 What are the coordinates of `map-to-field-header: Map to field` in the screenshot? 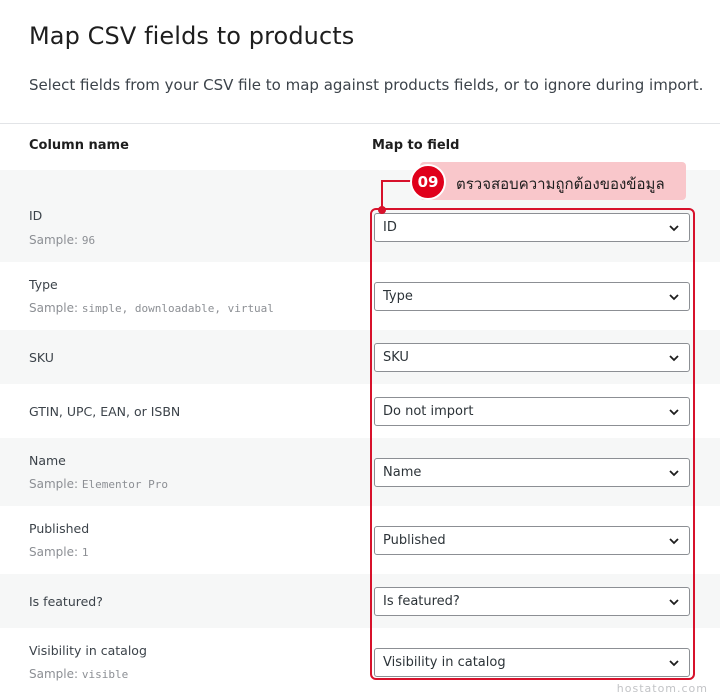 It's located at (416, 145).